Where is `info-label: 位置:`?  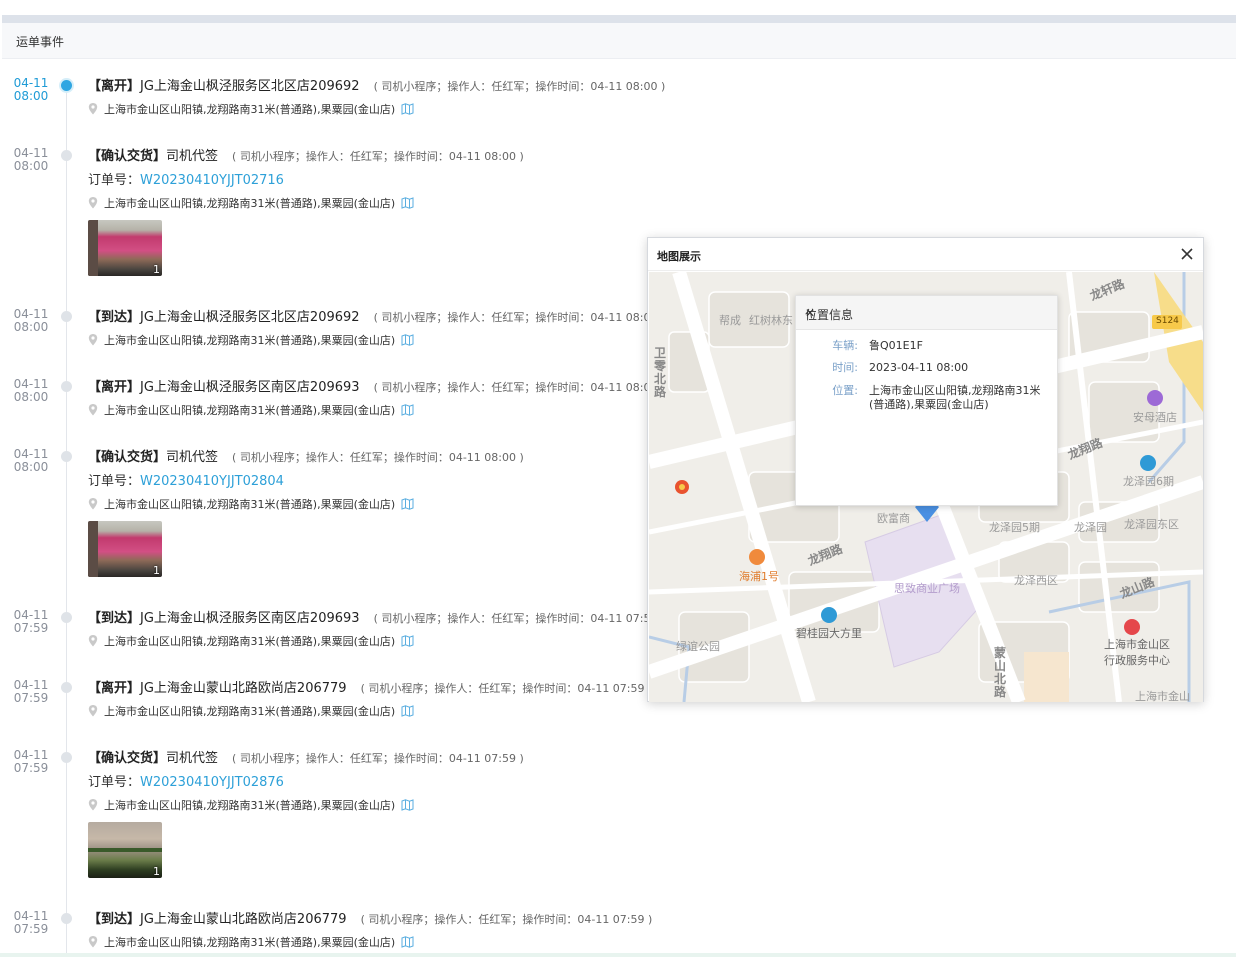 info-label: 位置: is located at coordinates (845, 390).